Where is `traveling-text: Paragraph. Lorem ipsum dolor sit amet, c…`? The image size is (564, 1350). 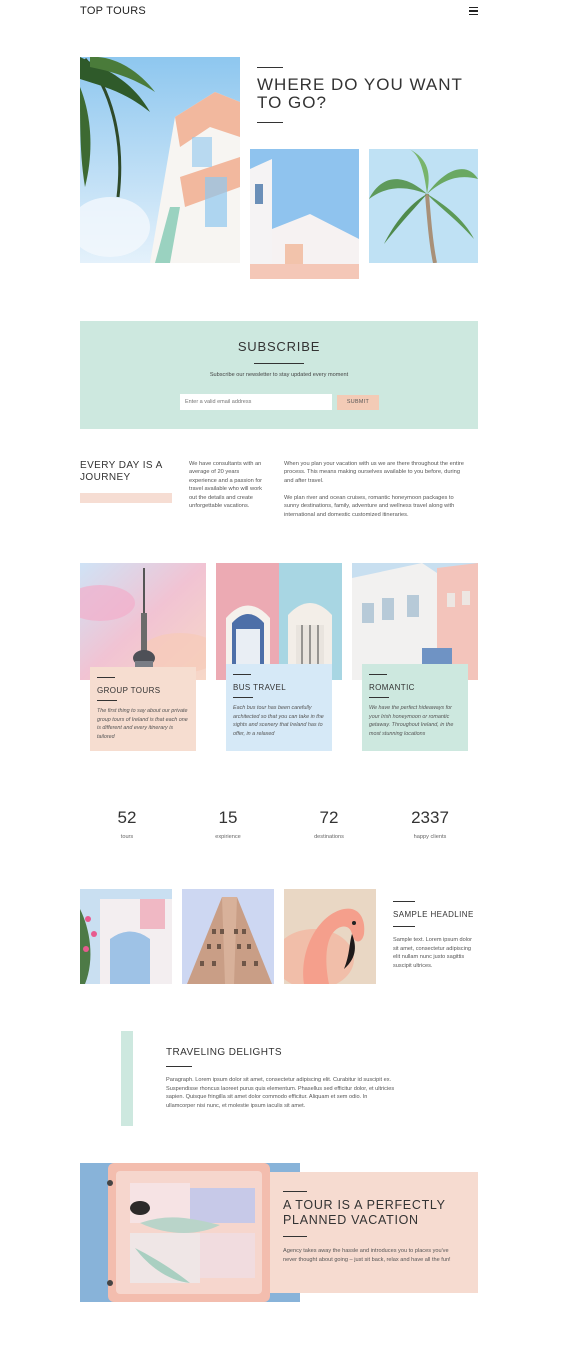 traveling-text: Paragraph. Lorem ipsum dolor sit amet, c… is located at coordinates (280, 1093).